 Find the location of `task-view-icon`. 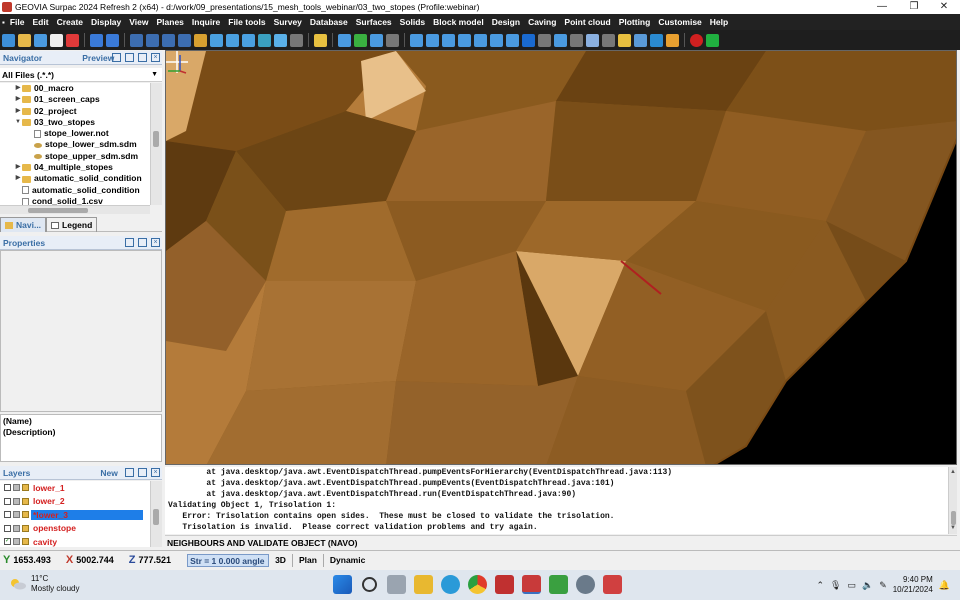

task-view-icon is located at coordinates (396, 584).